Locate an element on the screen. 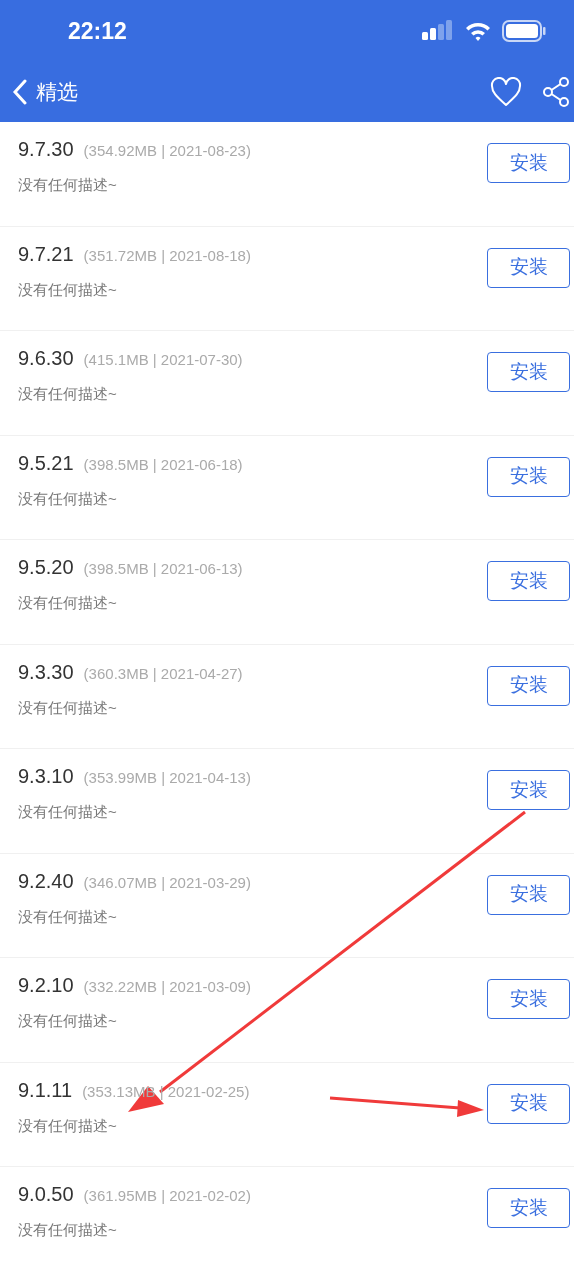 This screenshot has height=1264, width=574. version-number: 9.5.20 is located at coordinates (46, 567).